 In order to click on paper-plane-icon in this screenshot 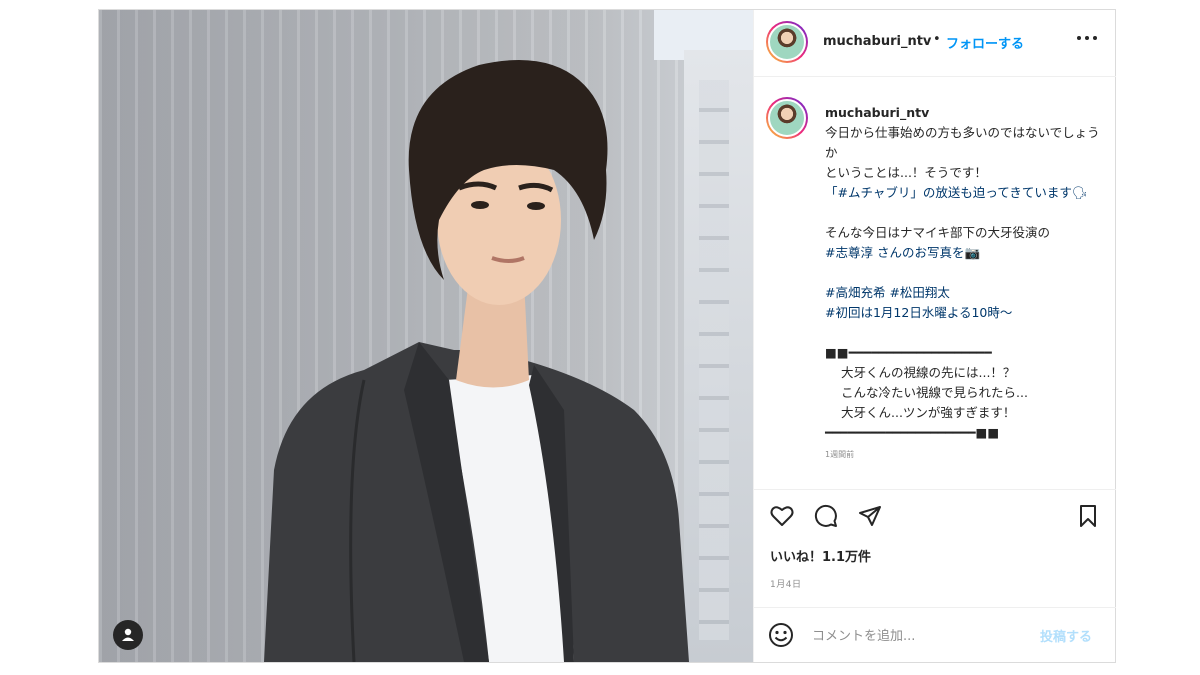, I will do `click(870, 516)`.